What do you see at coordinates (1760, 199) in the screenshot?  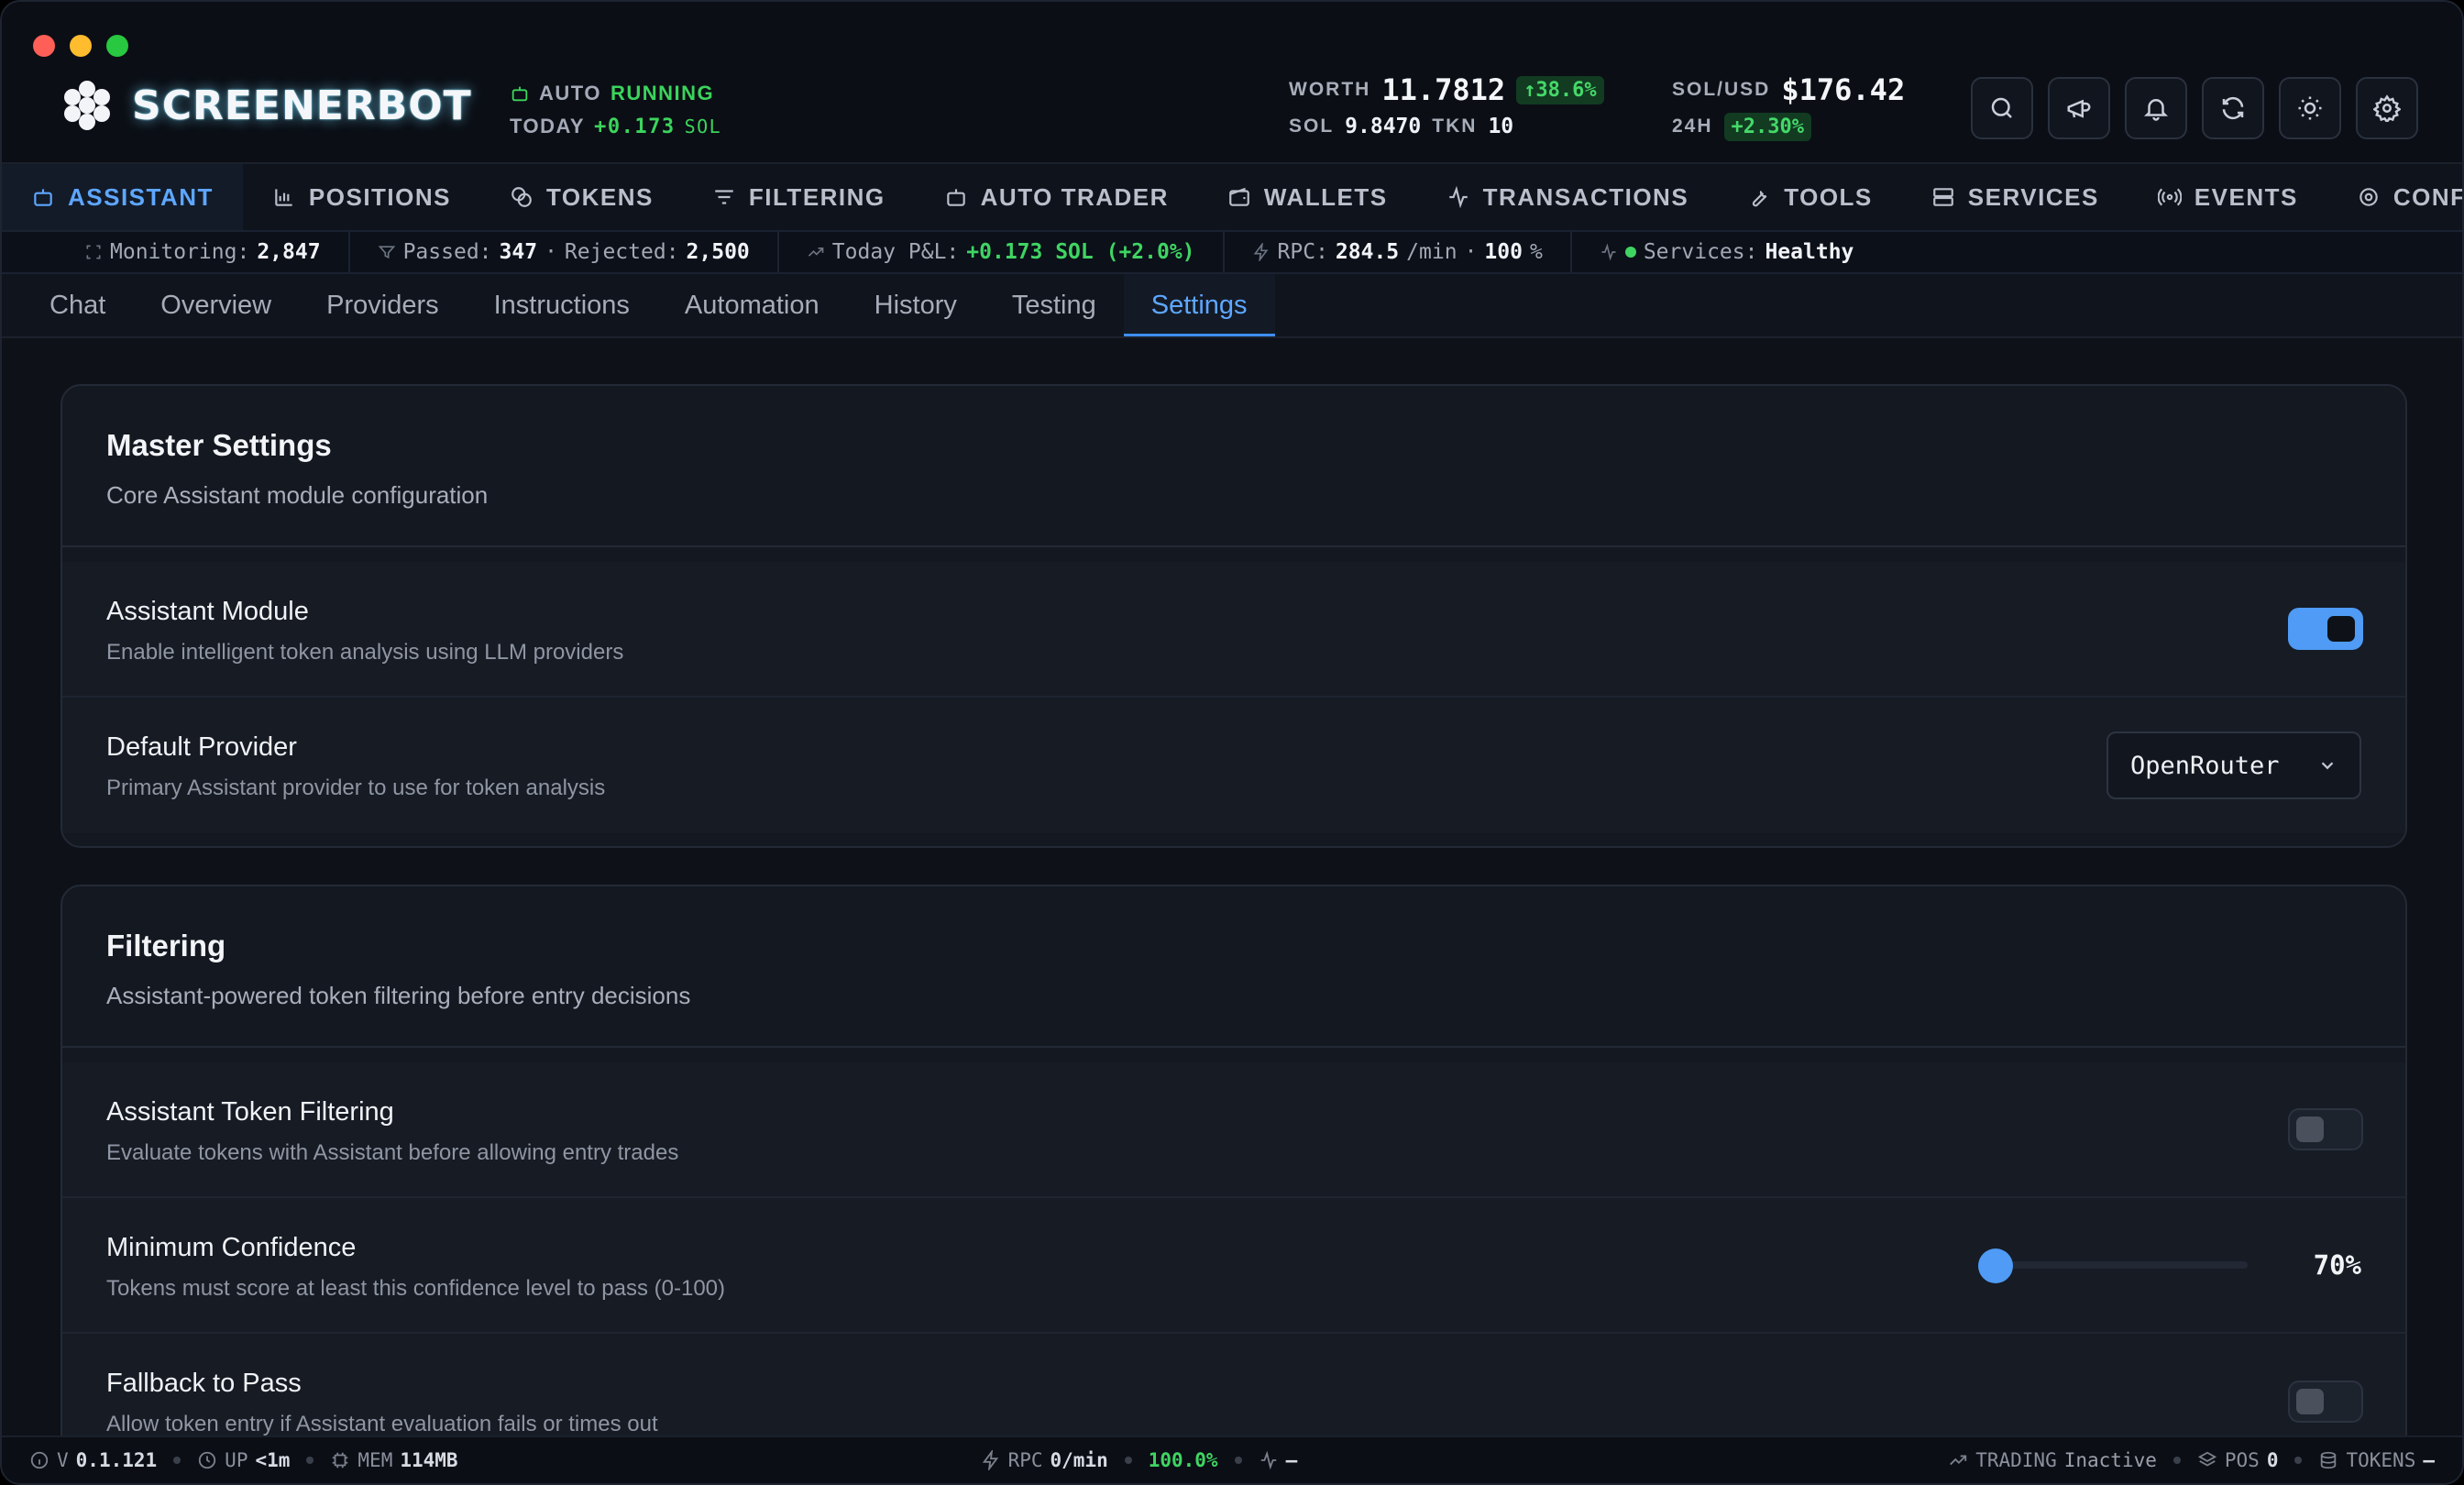 I see `wrench-icon` at bounding box center [1760, 199].